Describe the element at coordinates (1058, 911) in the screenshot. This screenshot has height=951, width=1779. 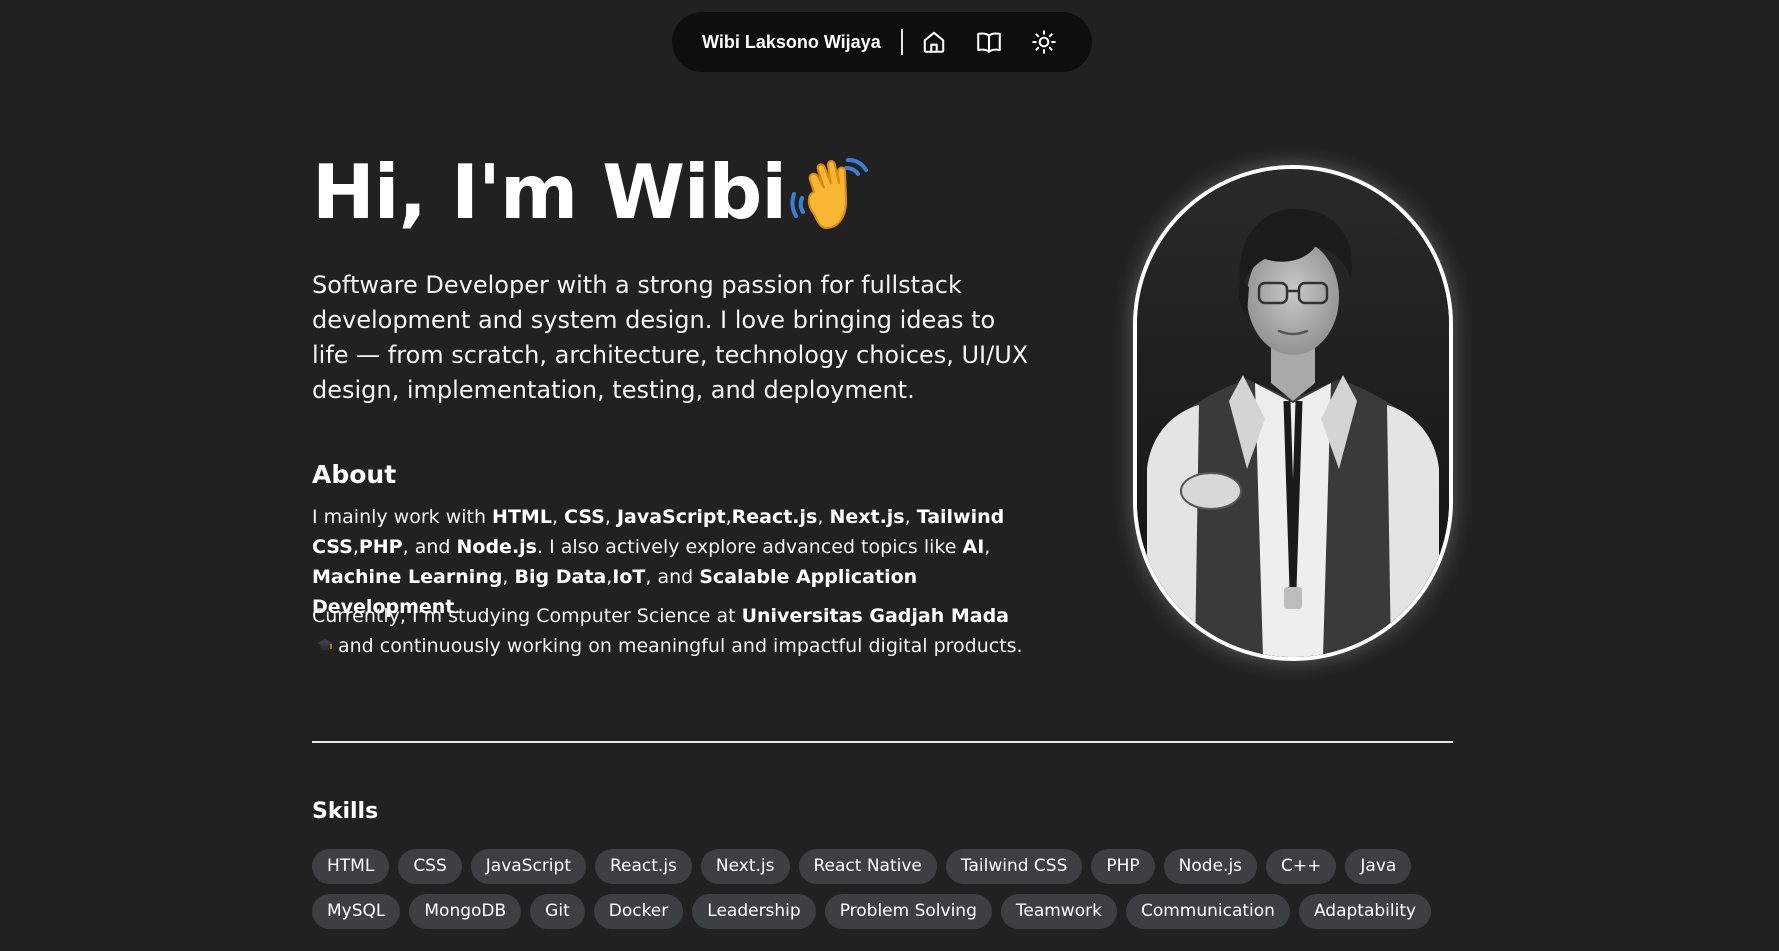
I see `skill-chip: Teamwork` at that location.